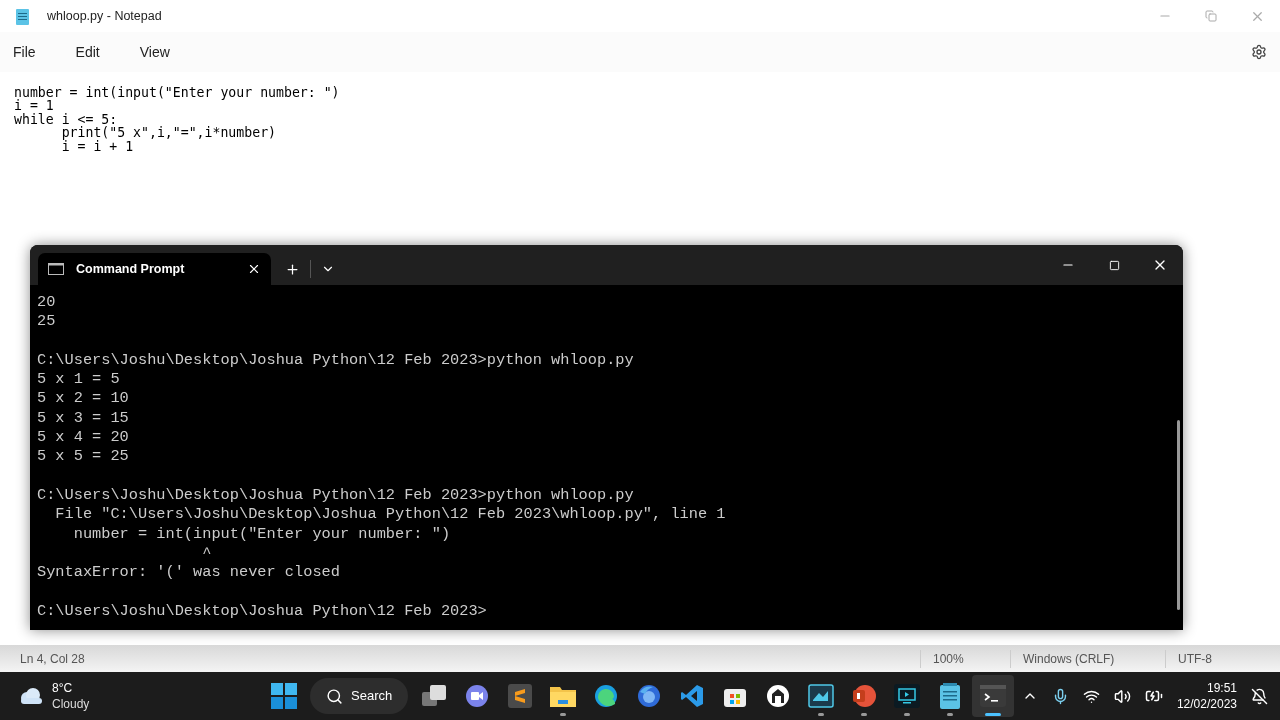 The image size is (1280, 720). Describe the element at coordinates (1221, 688) in the screenshot. I see `clock-time: 19:51` at that location.